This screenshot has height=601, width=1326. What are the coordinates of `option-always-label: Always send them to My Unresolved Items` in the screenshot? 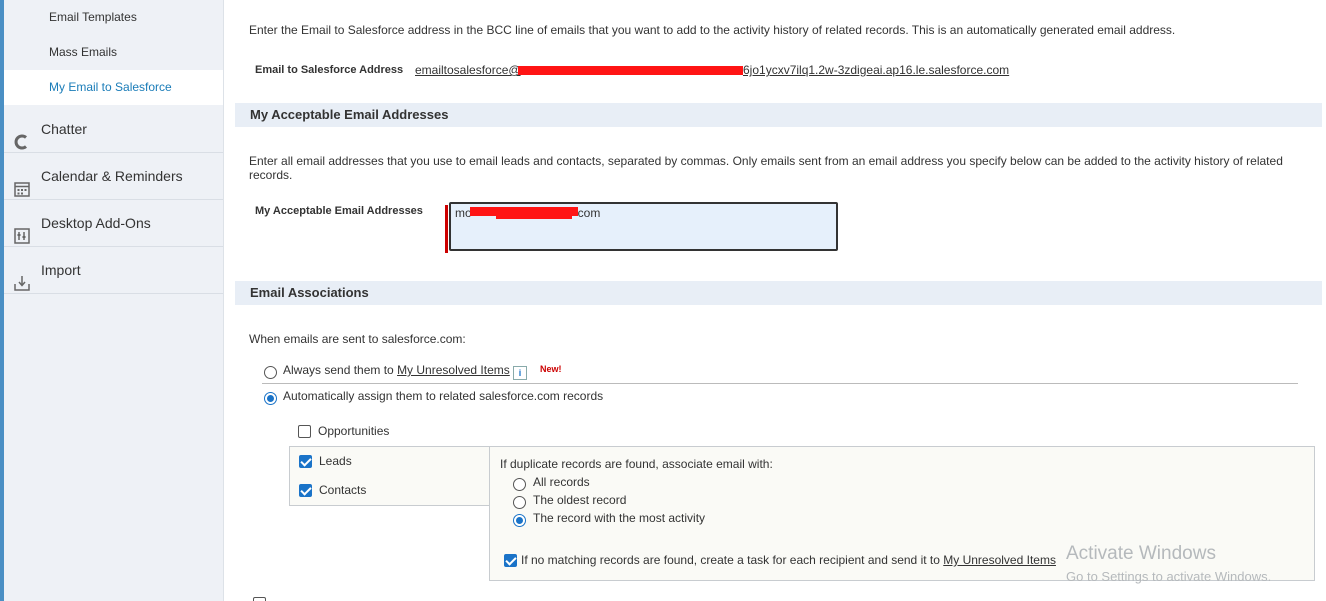 It's located at (396, 370).